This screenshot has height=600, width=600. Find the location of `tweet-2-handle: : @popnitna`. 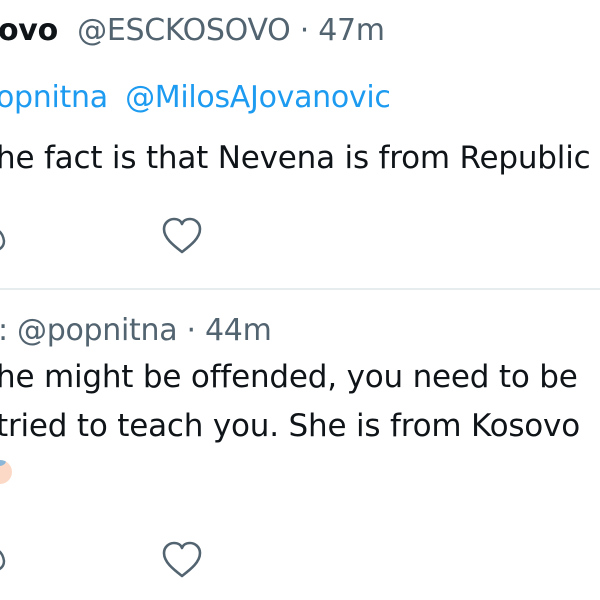

tweet-2-handle: : @popnitna is located at coordinates (89, 330).